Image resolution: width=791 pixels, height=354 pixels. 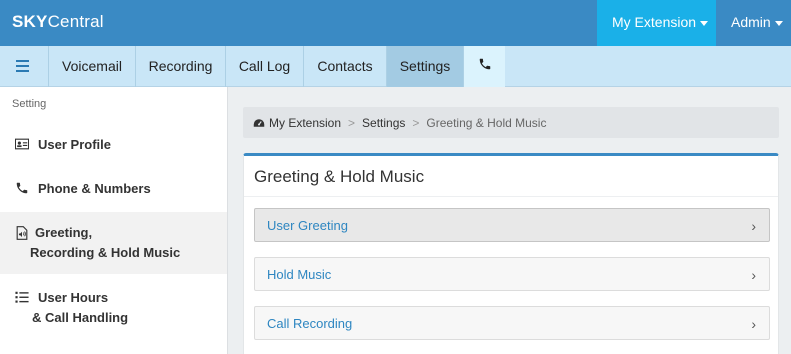 What do you see at coordinates (751, 22) in the screenshot?
I see `admin-label: Admin` at bounding box center [751, 22].